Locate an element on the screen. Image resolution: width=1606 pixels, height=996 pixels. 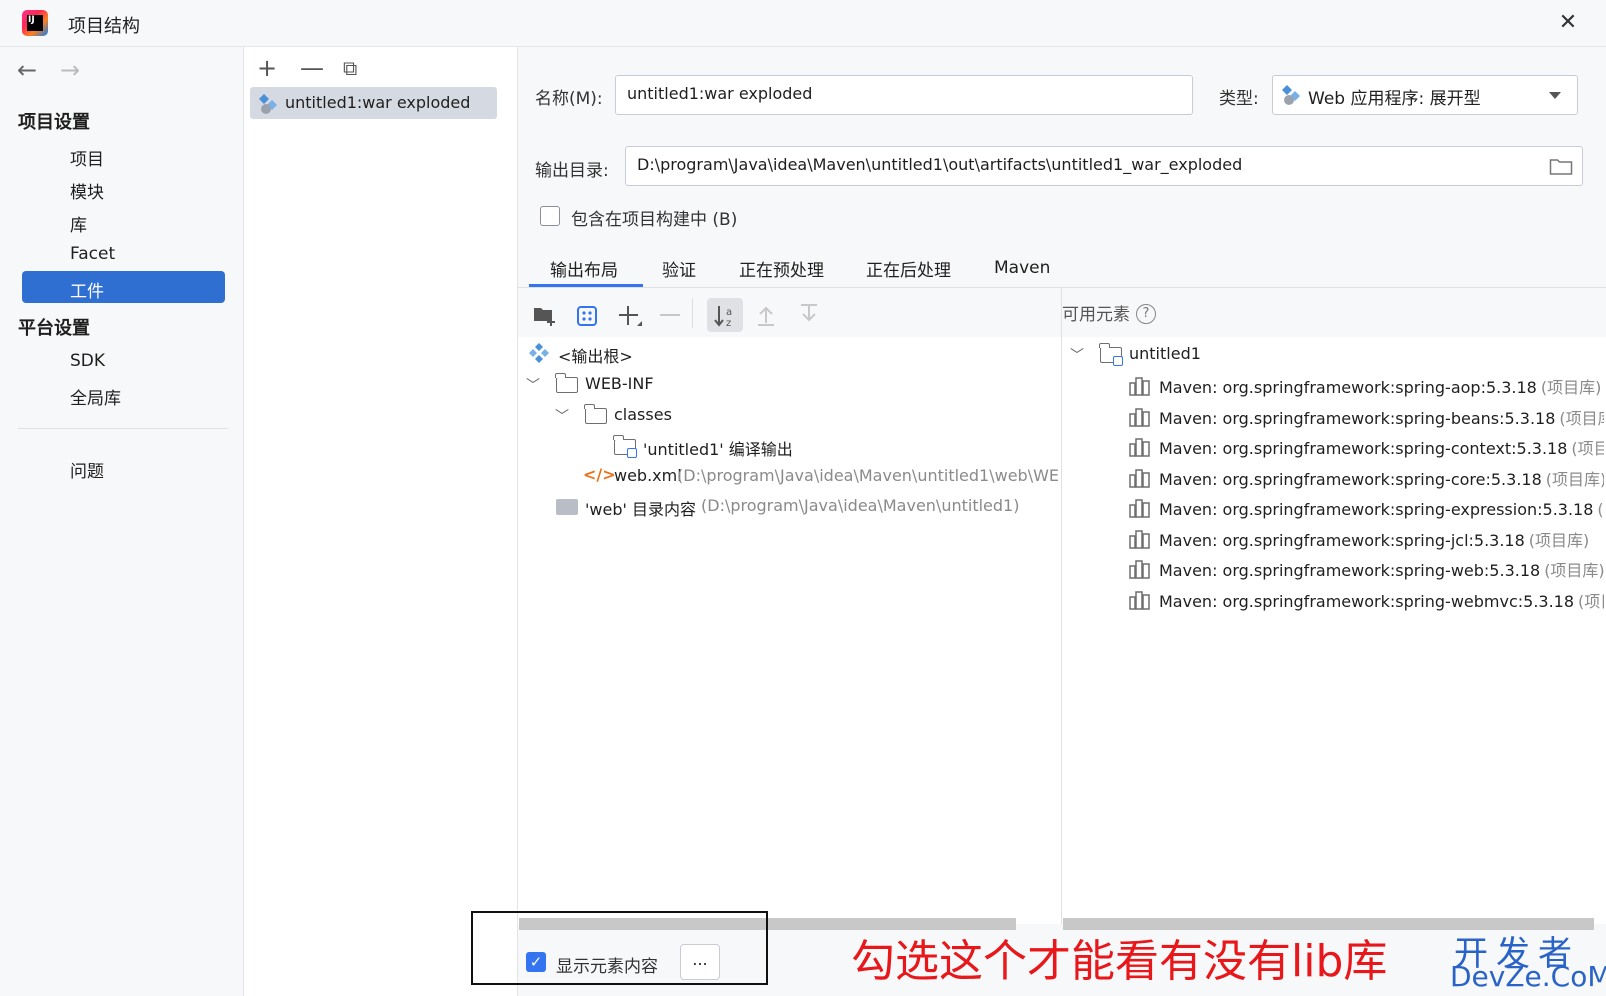
sidebar-item-facets: Facet is located at coordinates (92, 254).